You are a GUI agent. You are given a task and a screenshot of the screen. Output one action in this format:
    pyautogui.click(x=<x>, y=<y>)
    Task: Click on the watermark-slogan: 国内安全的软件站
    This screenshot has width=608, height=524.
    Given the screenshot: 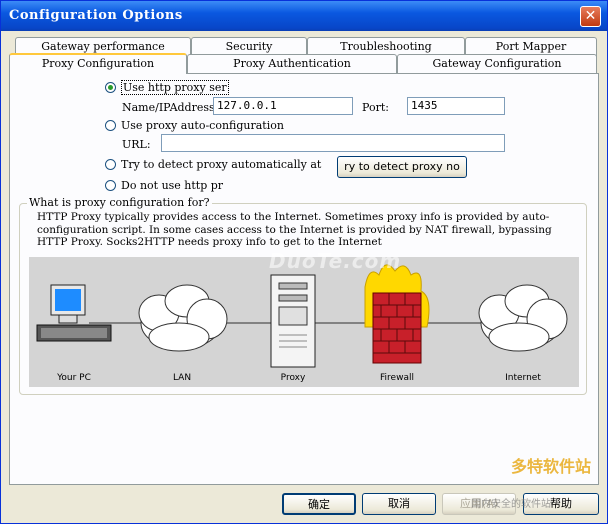 What is the action you would take?
    pyautogui.click(x=511, y=504)
    